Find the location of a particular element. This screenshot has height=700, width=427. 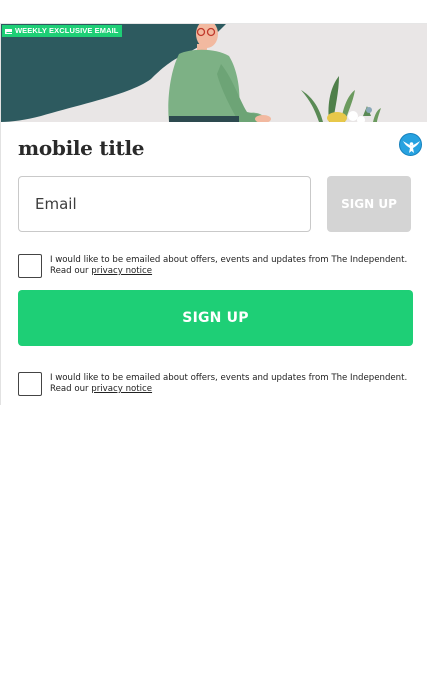

weekly-exclusive-email-badge: WEEKLY EXCLUSIVE EMAIL is located at coordinates (62, 31).